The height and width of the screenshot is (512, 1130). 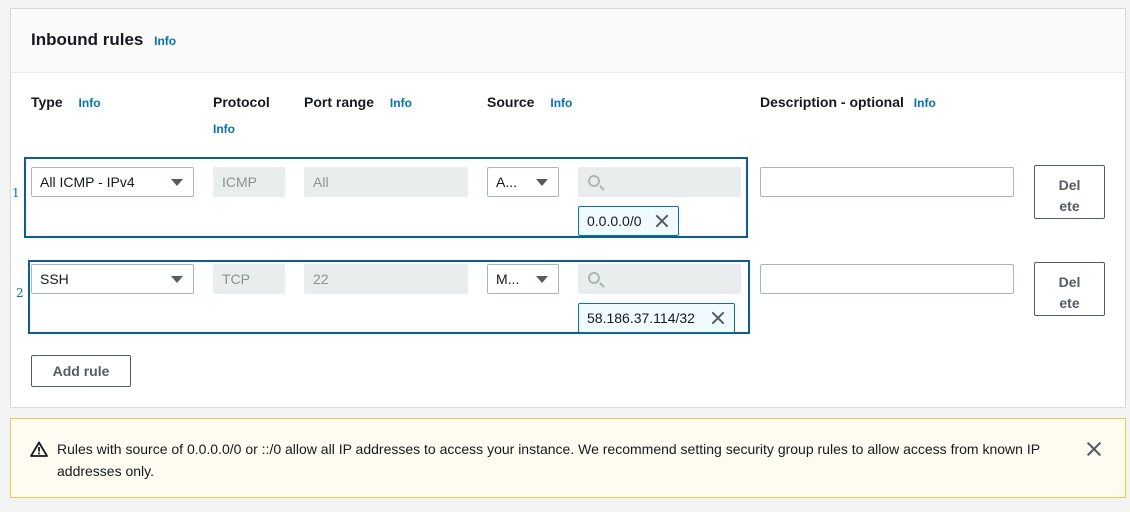 I want to click on rule-2-protocol-field: TCP, so click(x=249, y=279).